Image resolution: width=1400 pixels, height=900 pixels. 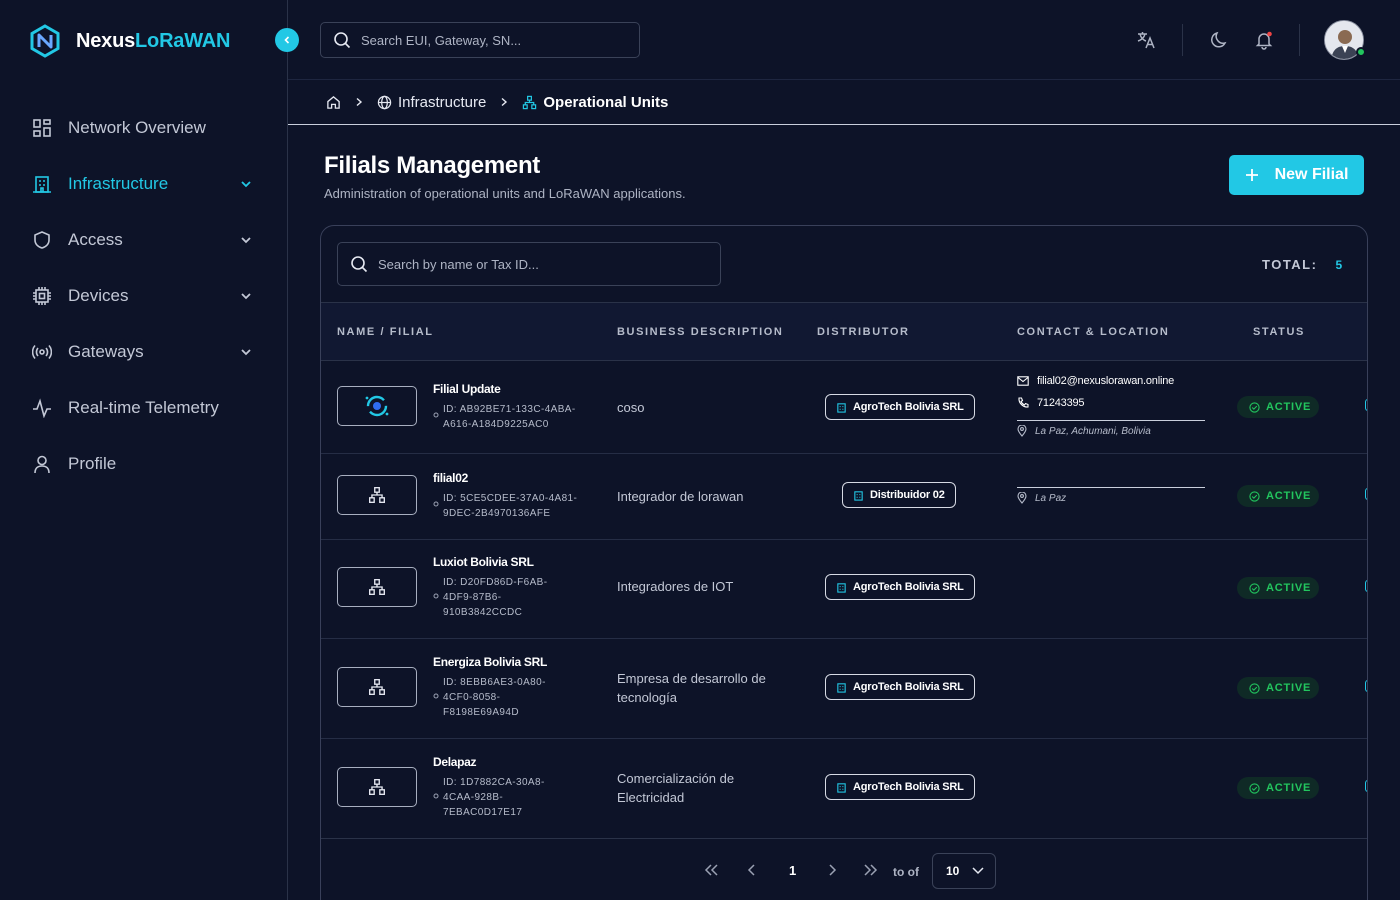 What do you see at coordinates (906, 872) in the screenshot?
I see `page-count-label: to of` at bounding box center [906, 872].